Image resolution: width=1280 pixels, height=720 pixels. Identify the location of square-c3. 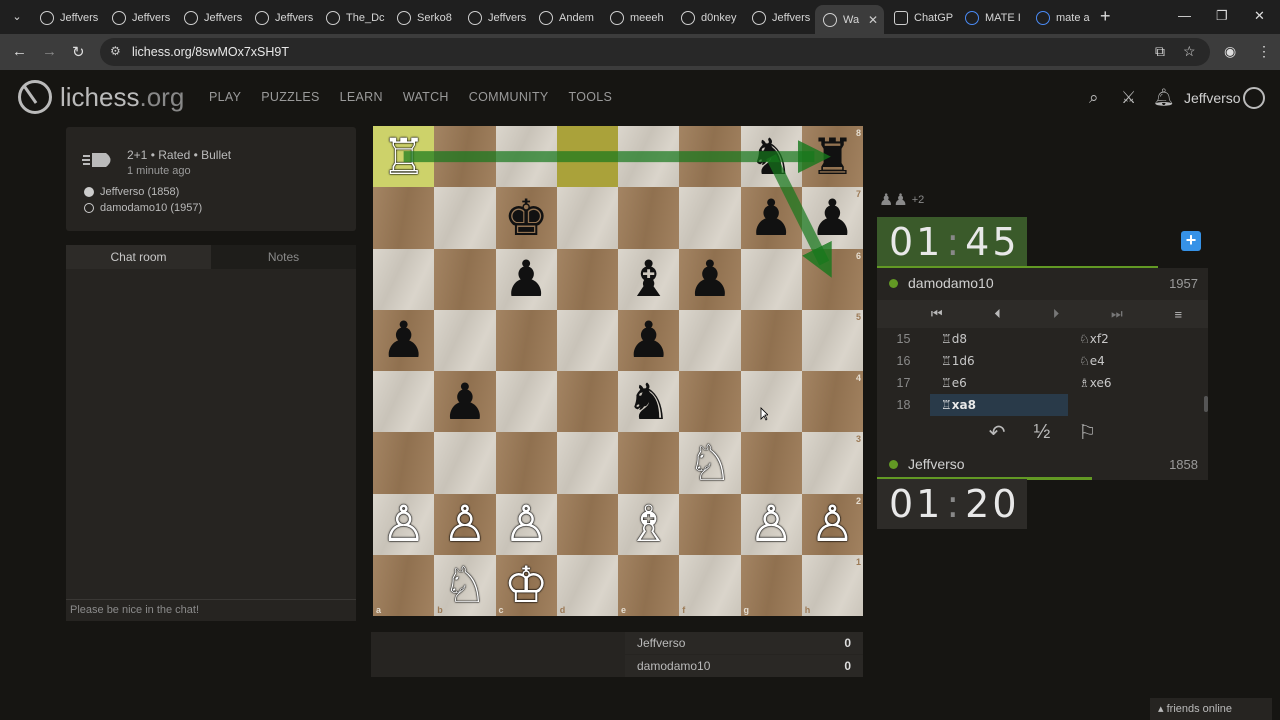
(526, 463).